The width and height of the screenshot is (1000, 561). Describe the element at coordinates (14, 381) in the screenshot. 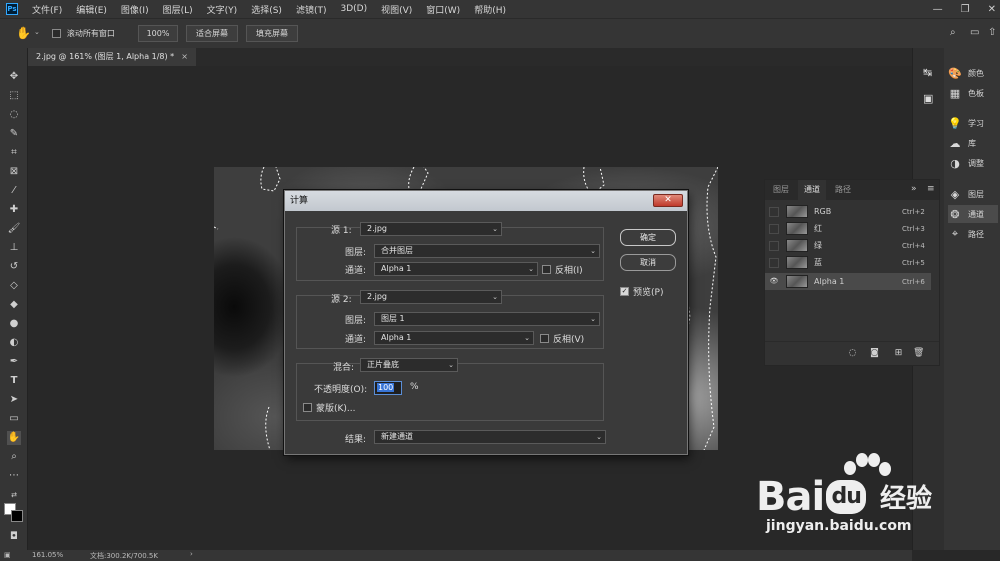

I see `type-tool-icon: T` at that location.